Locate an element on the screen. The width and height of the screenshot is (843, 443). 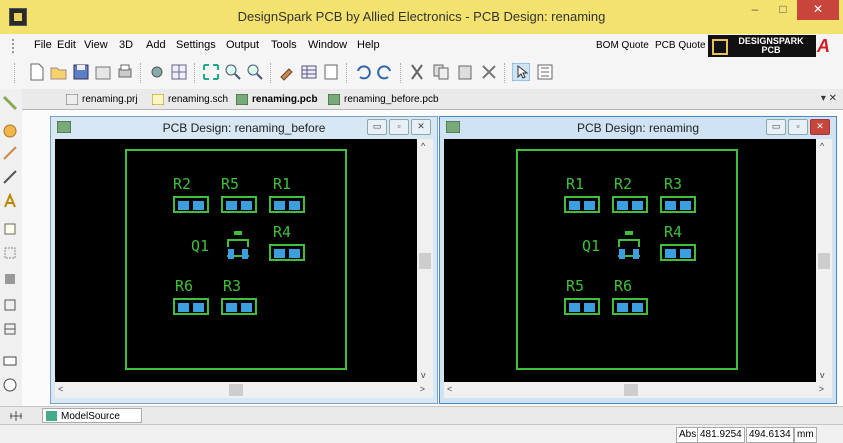
tab-label: ModelSource is located at coordinates (90, 416).